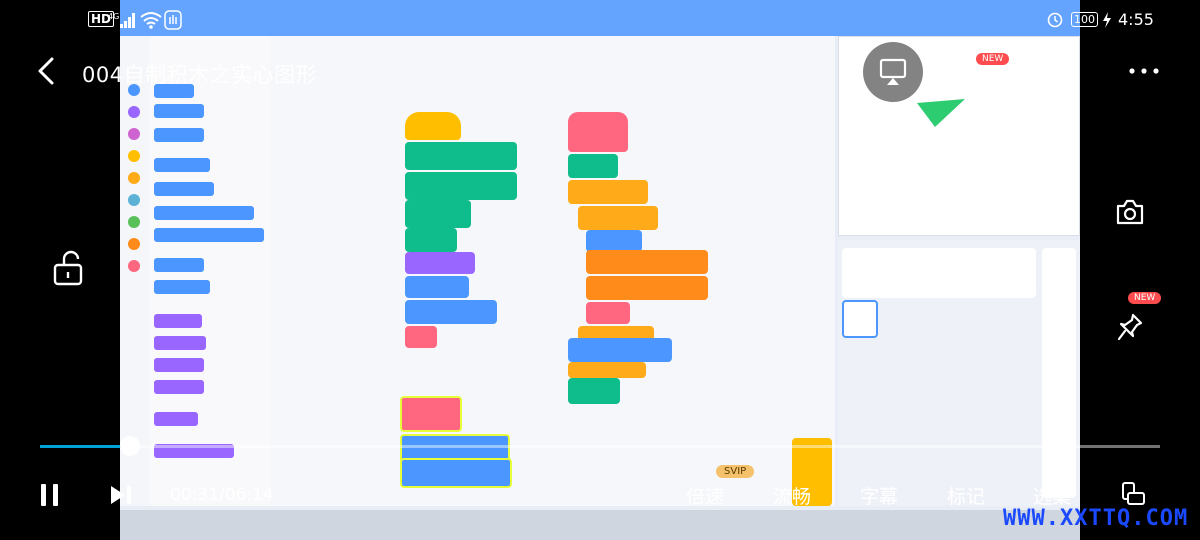 This screenshot has width=1200, height=540. Describe the element at coordinates (1145, 298) in the screenshot. I see `pin-new-badge: NEW` at that location.